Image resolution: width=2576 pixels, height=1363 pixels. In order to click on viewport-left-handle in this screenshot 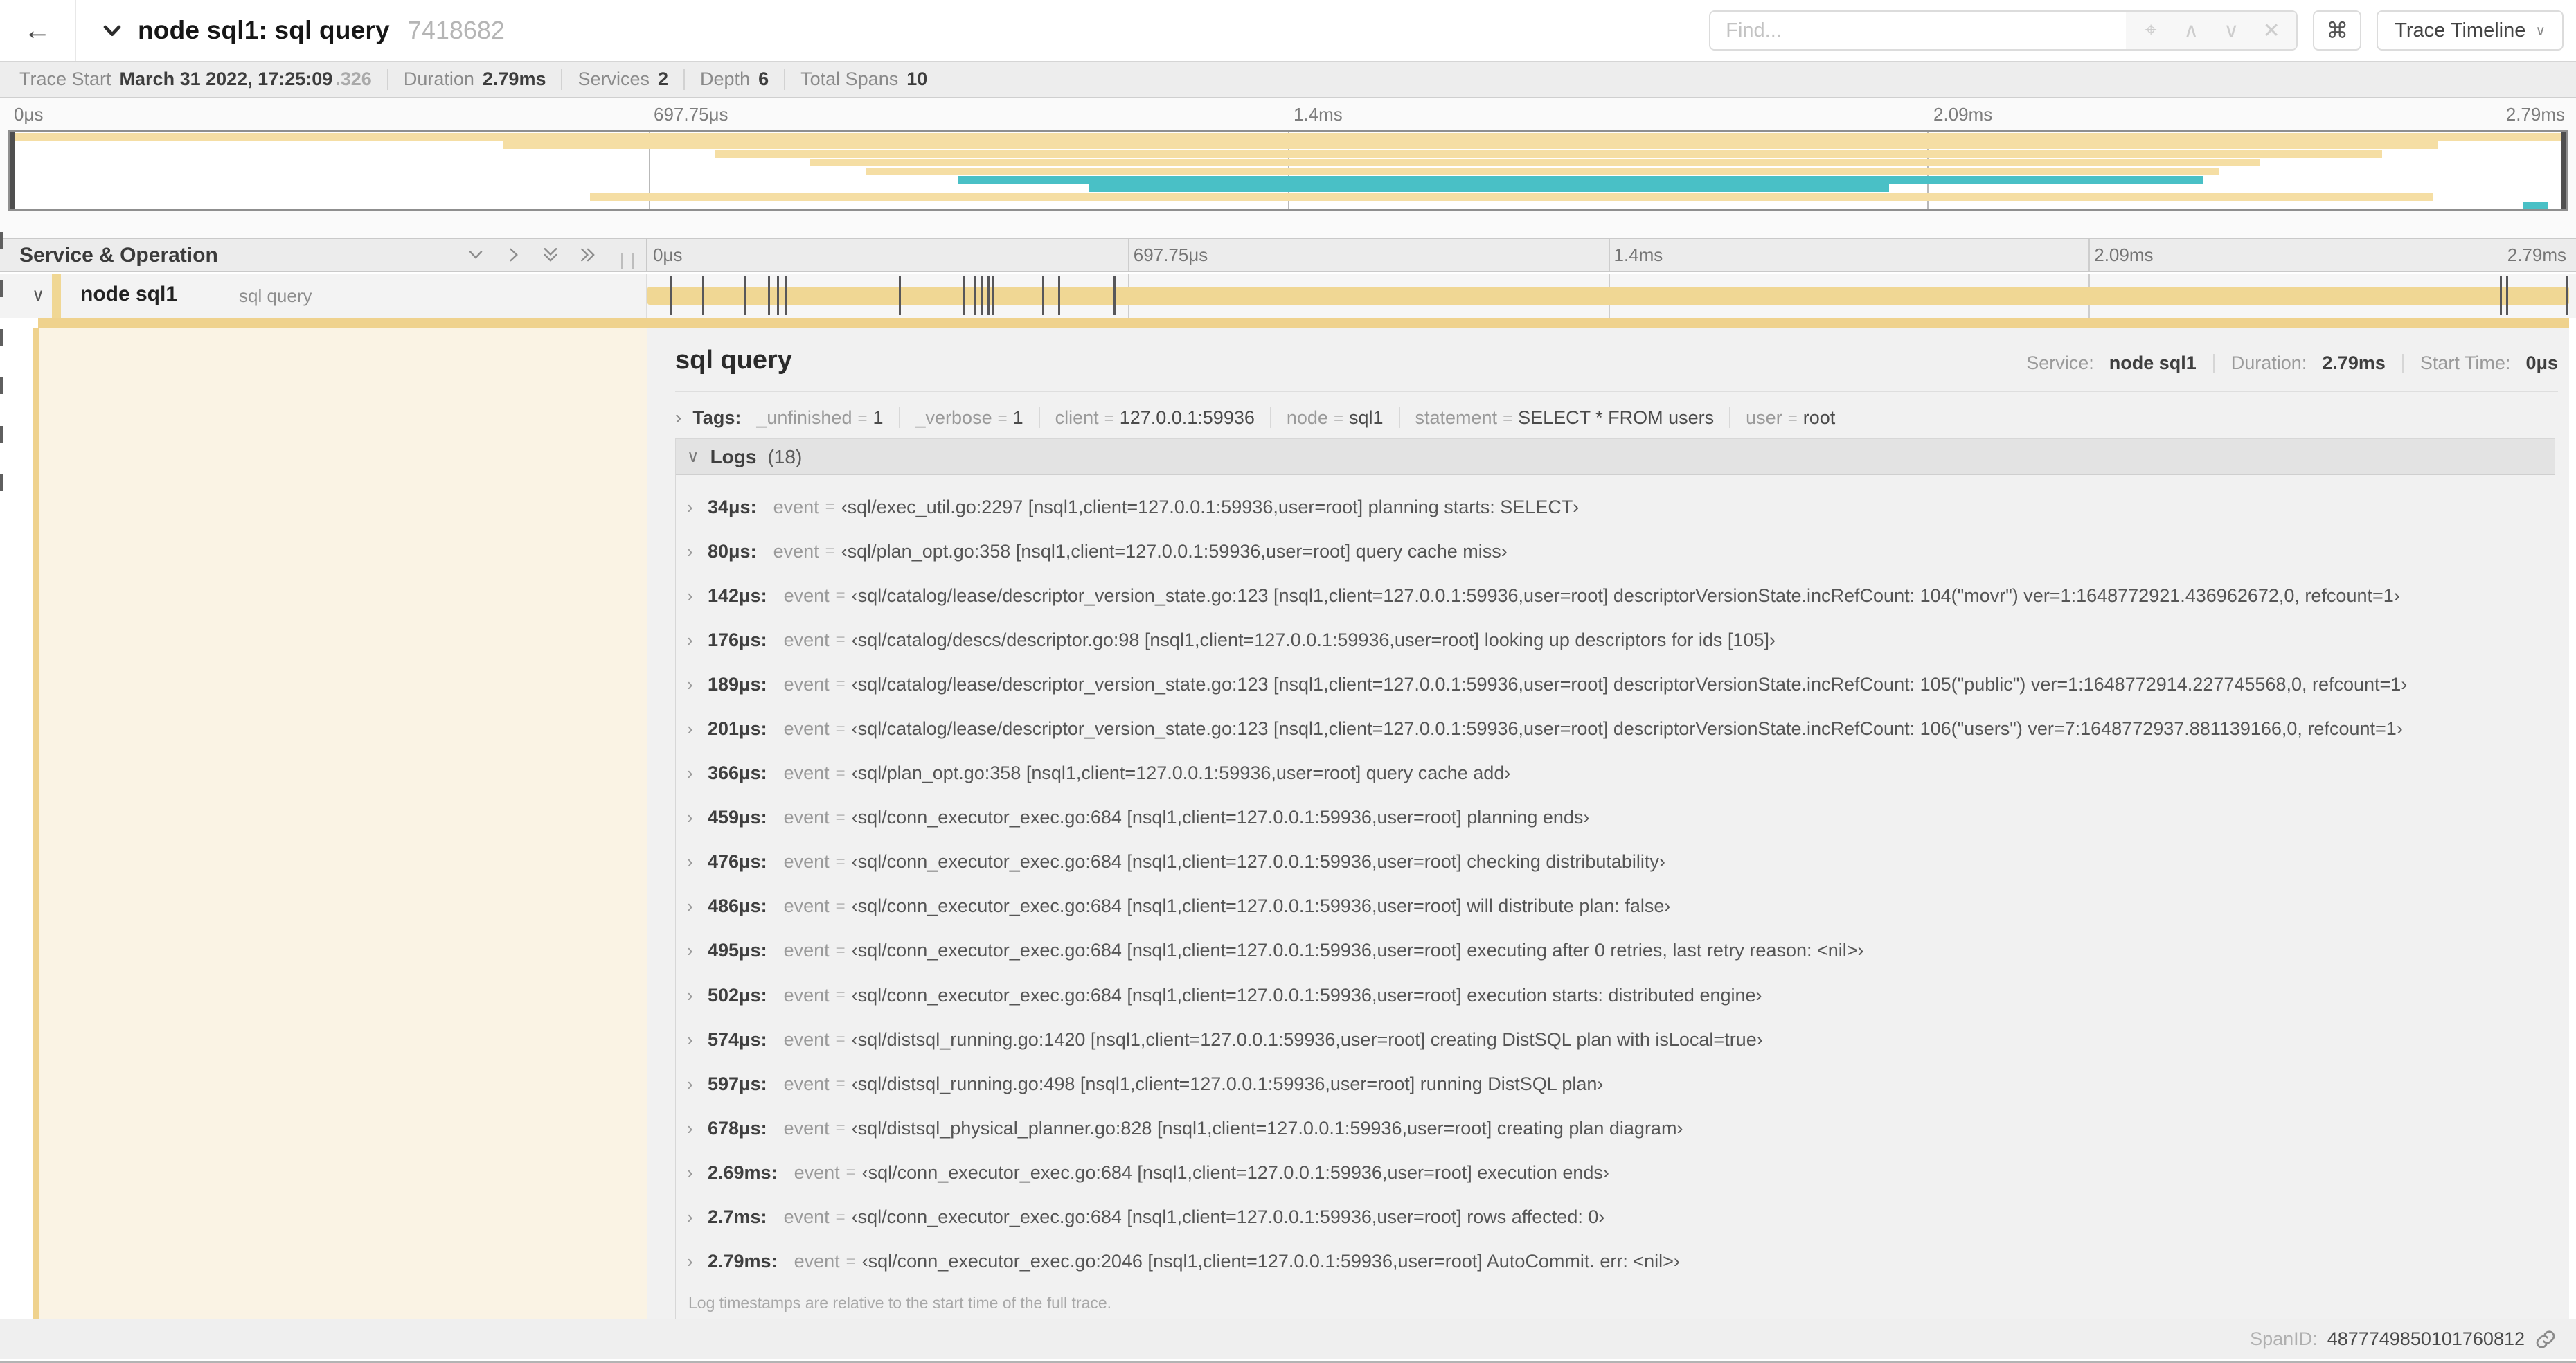, I will do `click(12, 170)`.